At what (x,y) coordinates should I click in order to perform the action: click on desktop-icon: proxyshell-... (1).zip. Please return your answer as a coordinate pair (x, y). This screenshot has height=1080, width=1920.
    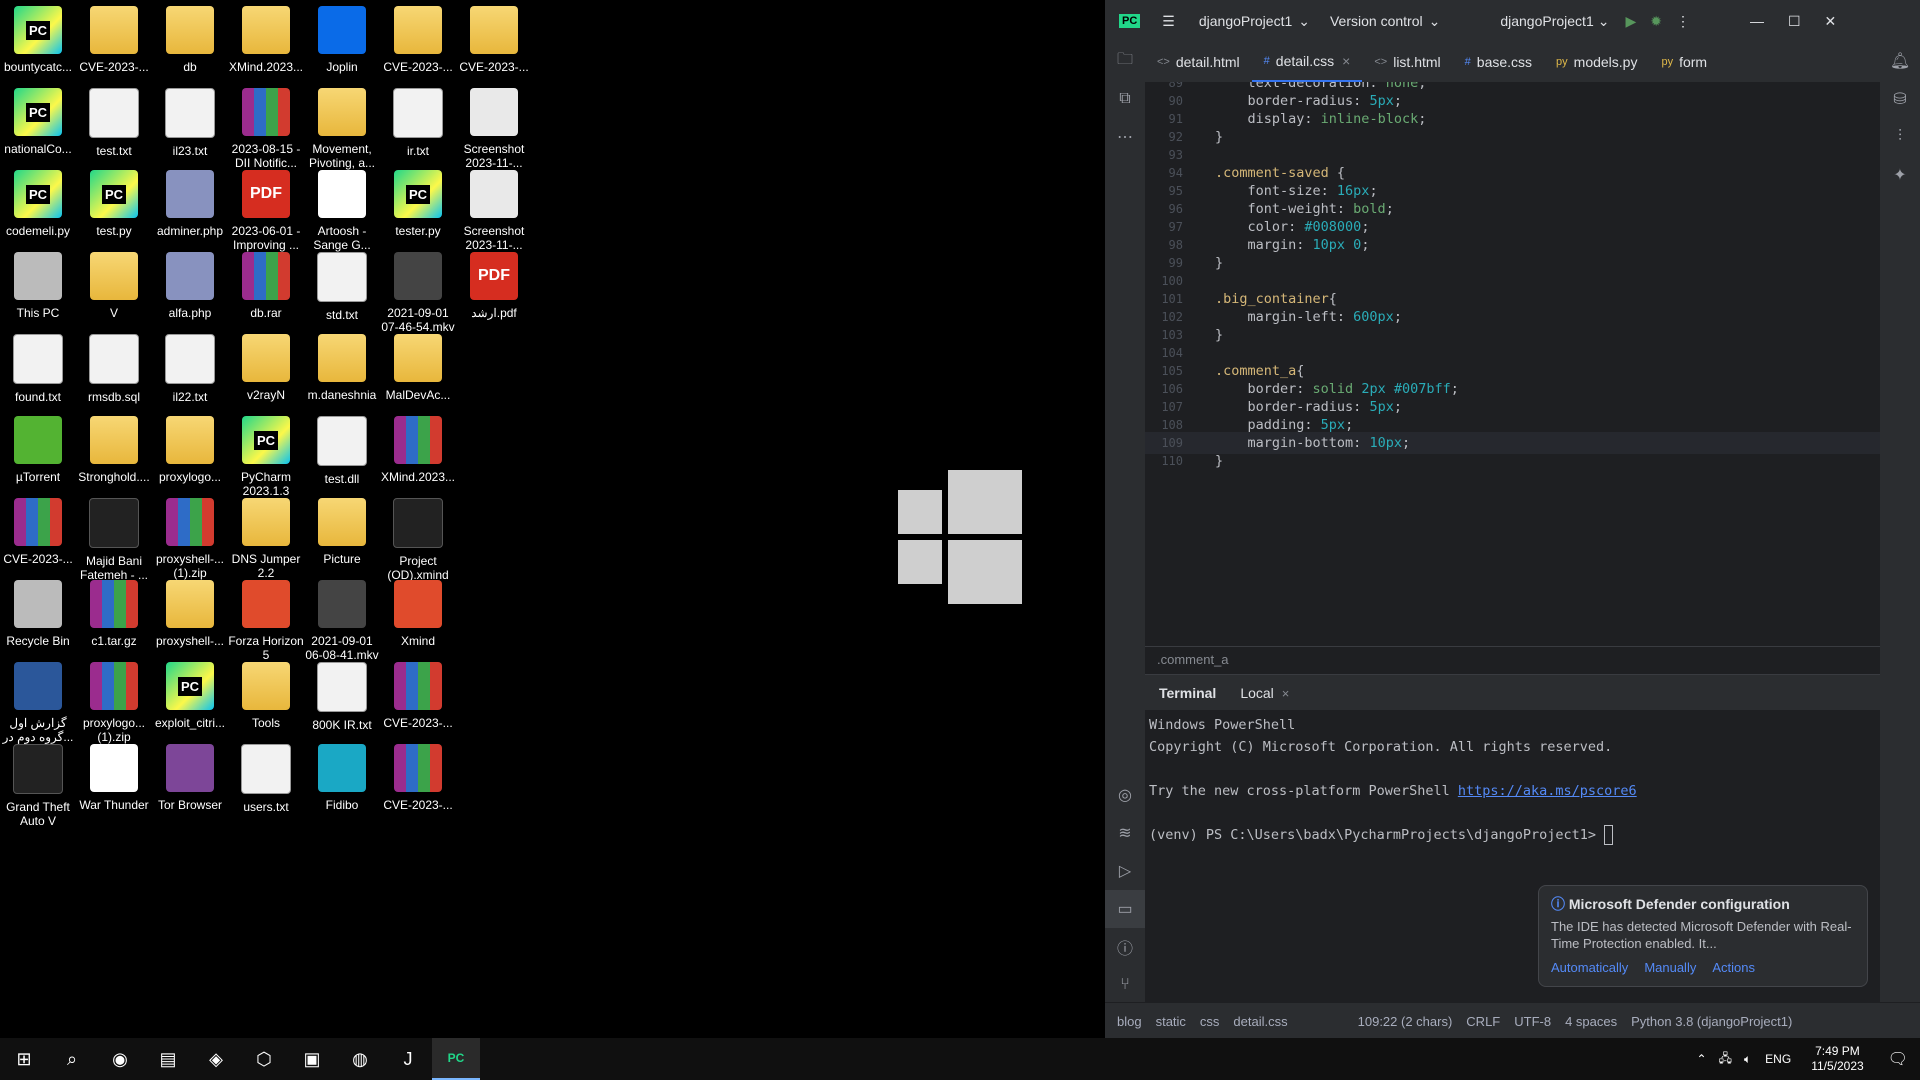
    Looking at the image, I should click on (190, 536).